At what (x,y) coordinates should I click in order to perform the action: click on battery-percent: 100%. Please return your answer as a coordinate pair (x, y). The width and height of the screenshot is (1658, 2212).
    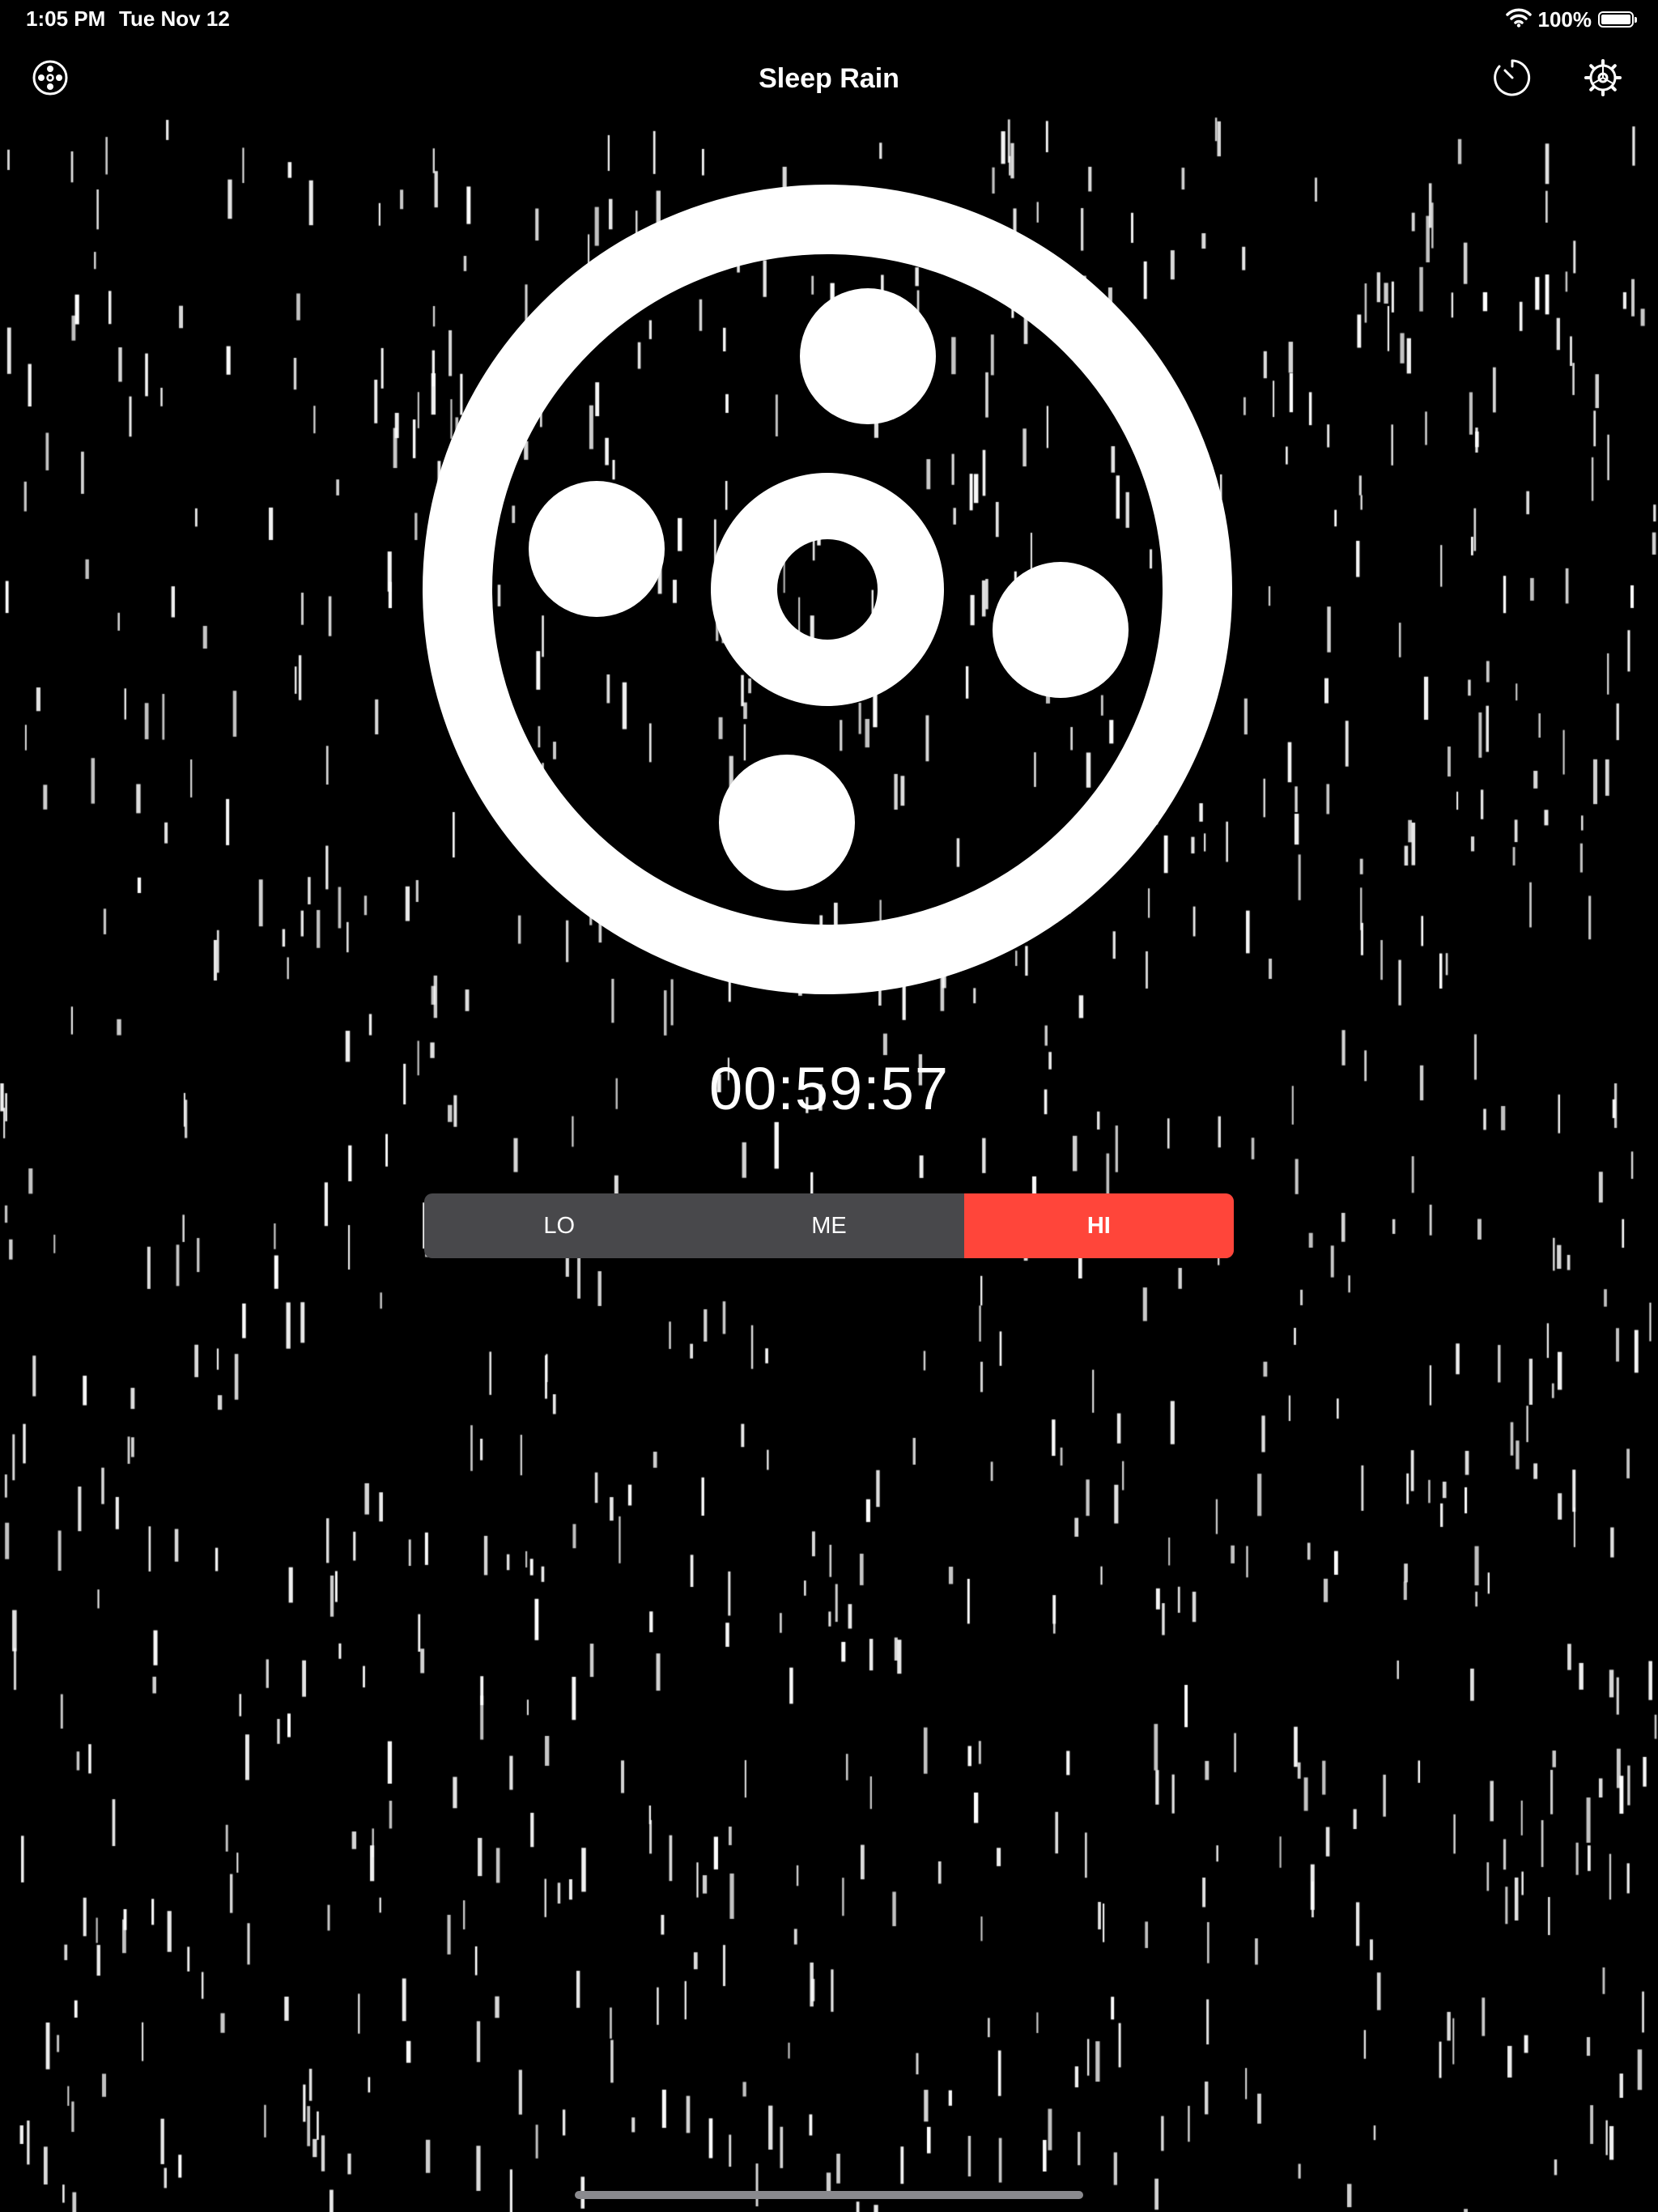
    Looking at the image, I should click on (1564, 19).